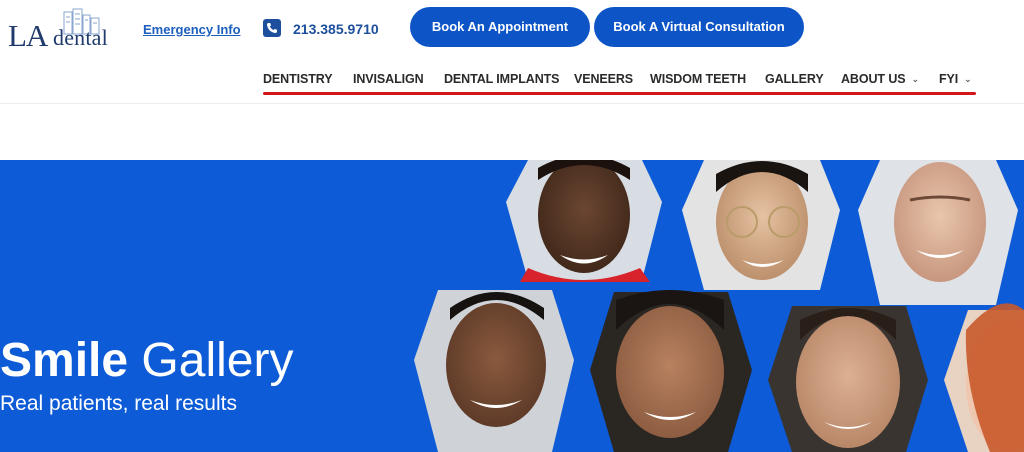  What do you see at coordinates (64, 360) in the screenshot?
I see `hero-title-bold: Smile` at bounding box center [64, 360].